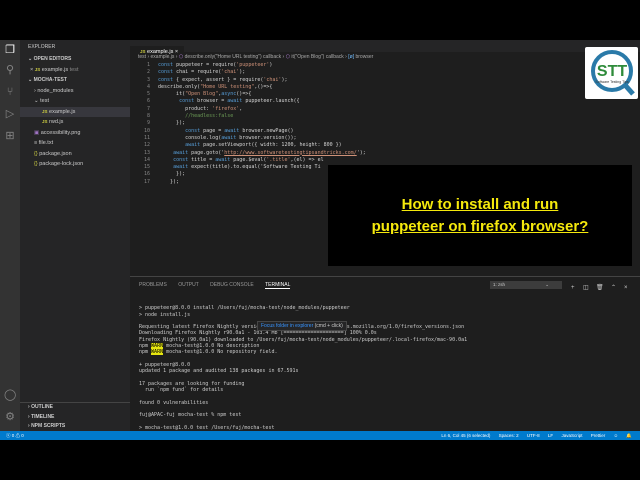 This screenshot has height=480, width=640. What do you see at coordinates (146, 152) in the screenshot?
I see `line-number: 13` at bounding box center [146, 152].